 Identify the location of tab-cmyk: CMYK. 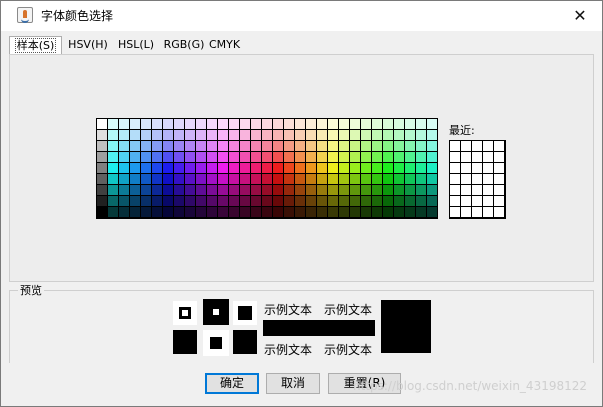
(224, 45).